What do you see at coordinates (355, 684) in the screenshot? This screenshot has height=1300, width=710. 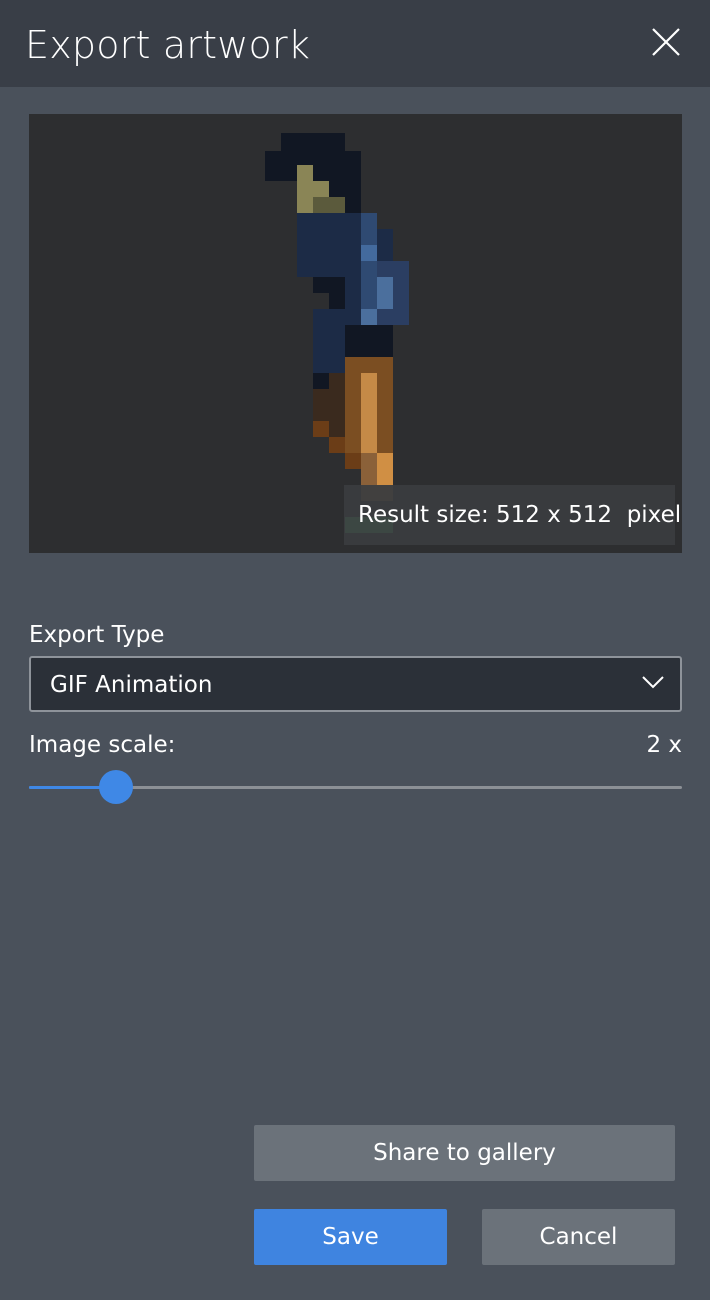 I see `export-type-dropdown: GIF Animation` at bounding box center [355, 684].